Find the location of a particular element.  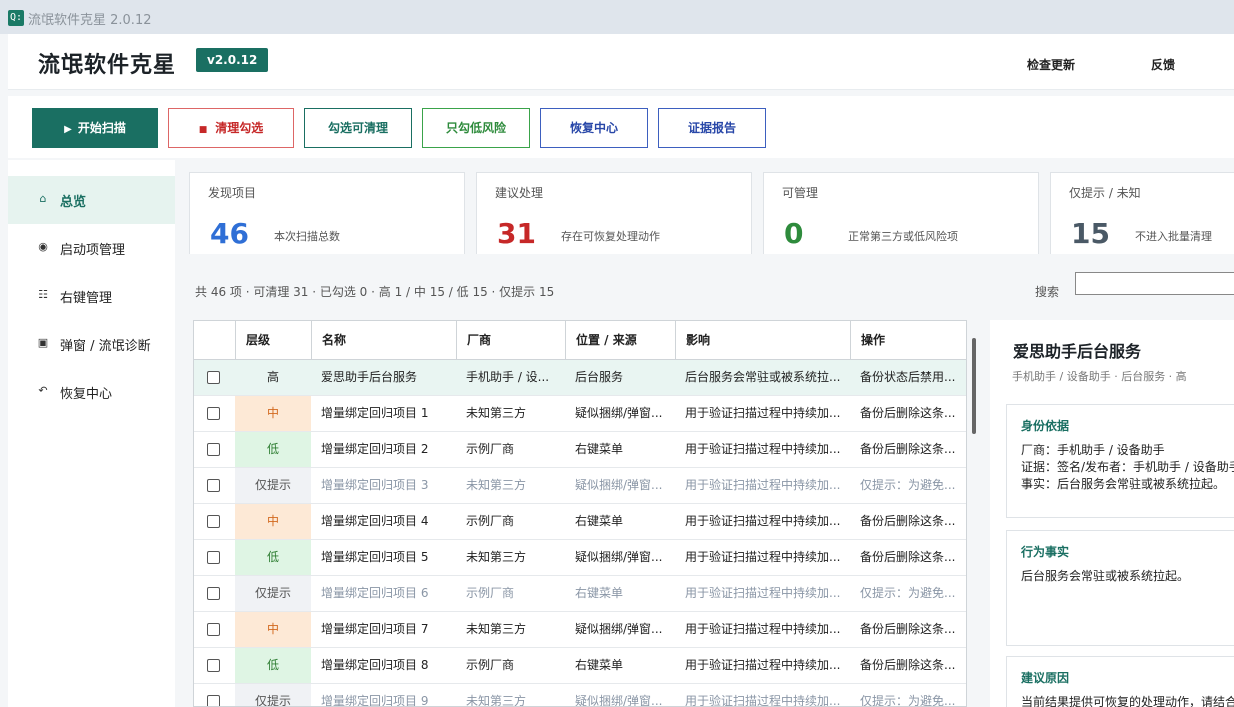

table-scrollbar-thumb is located at coordinates (974, 386).